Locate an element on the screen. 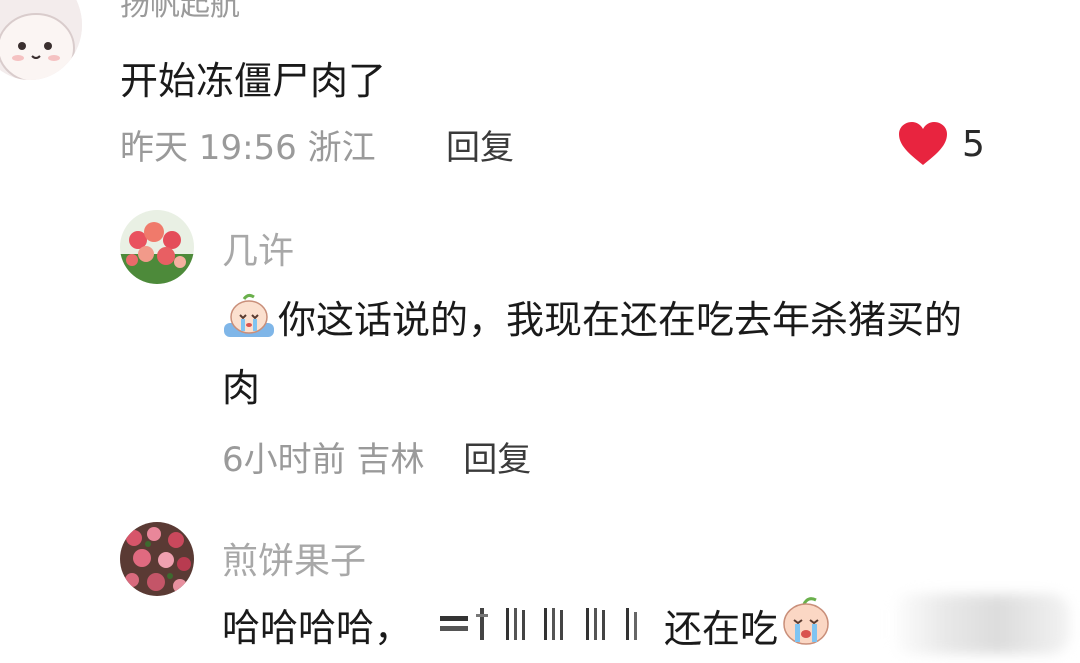 This screenshot has width=1080, height=663. reply-text-suffix-wrap: 还在吃 is located at coordinates (750, 628).